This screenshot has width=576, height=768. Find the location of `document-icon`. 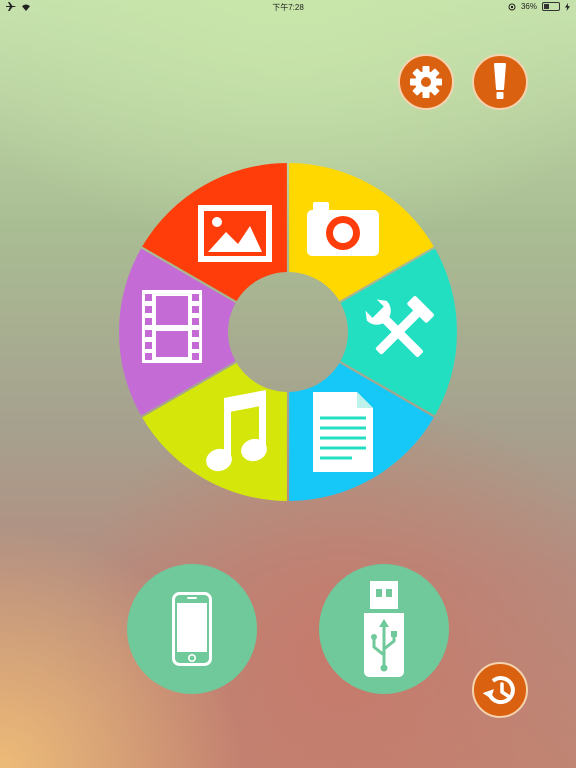

document-icon is located at coordinates (343, 432).